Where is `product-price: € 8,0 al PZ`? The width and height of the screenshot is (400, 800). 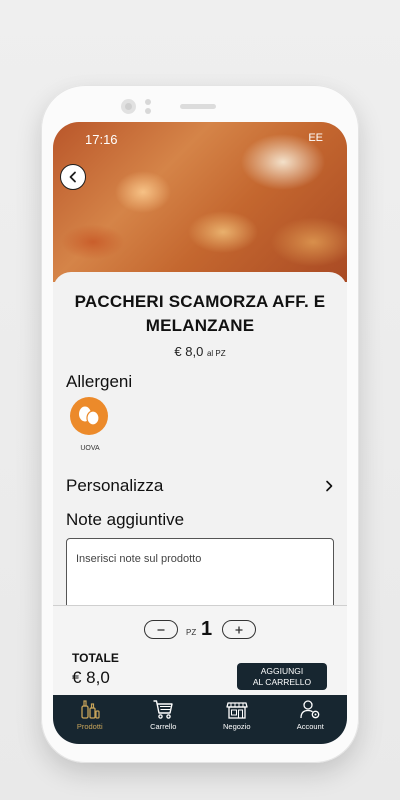
product-price: € 8,0 al PZ is located at coordinates (200, 351).